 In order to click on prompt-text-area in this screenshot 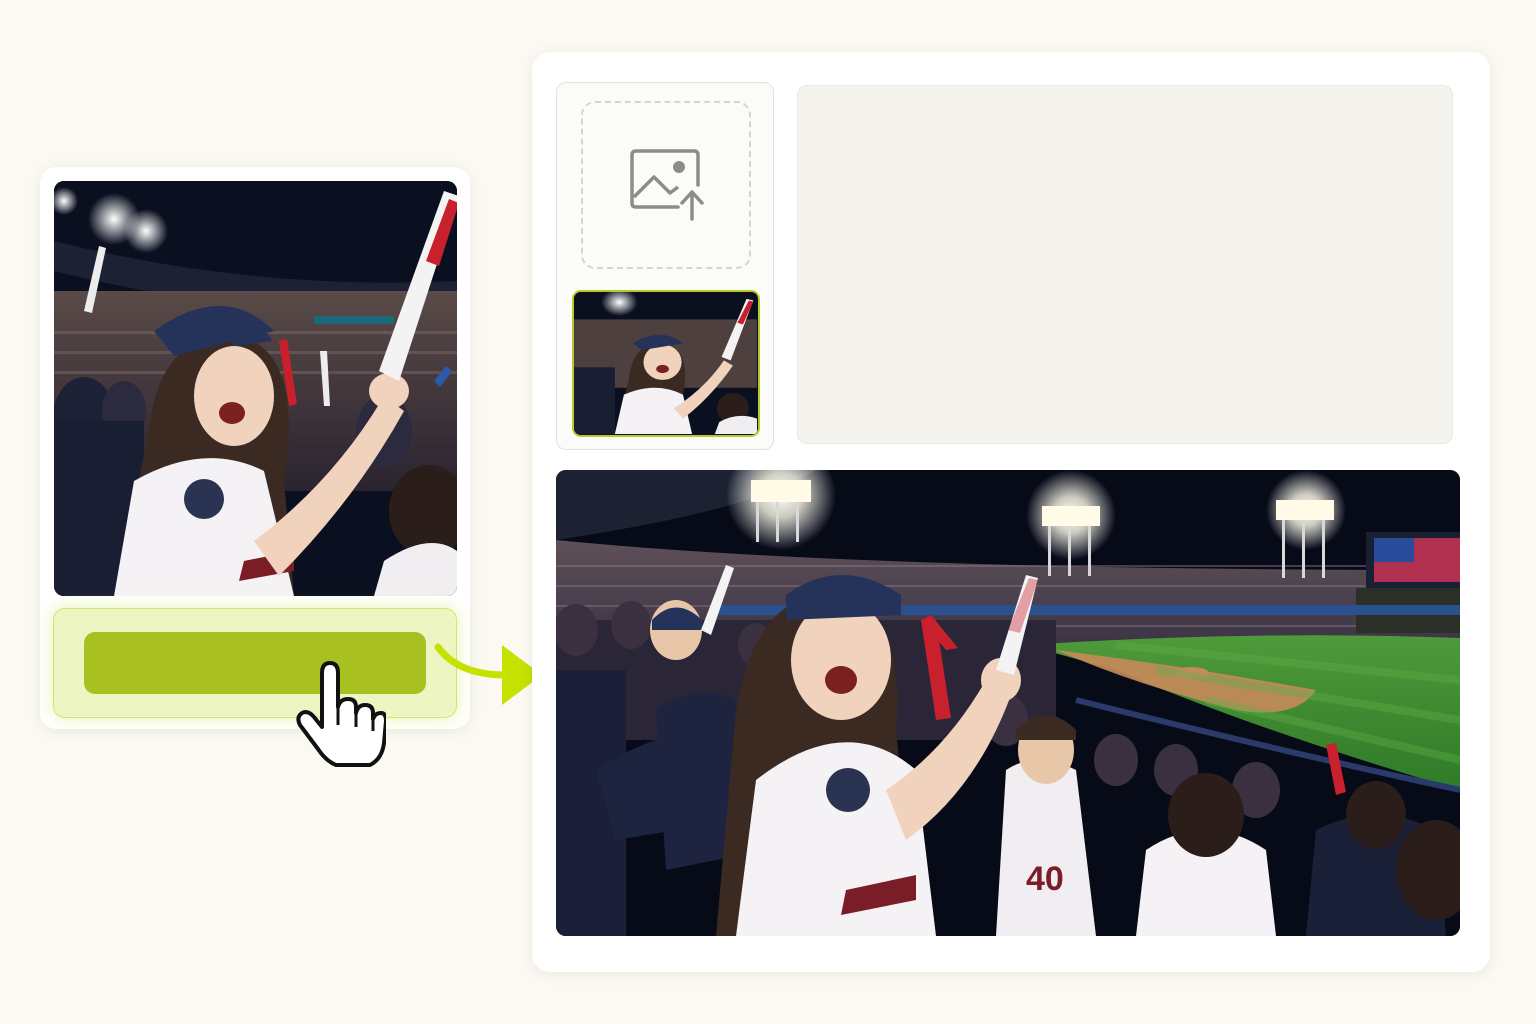, I will do `click(1125, 264)`.